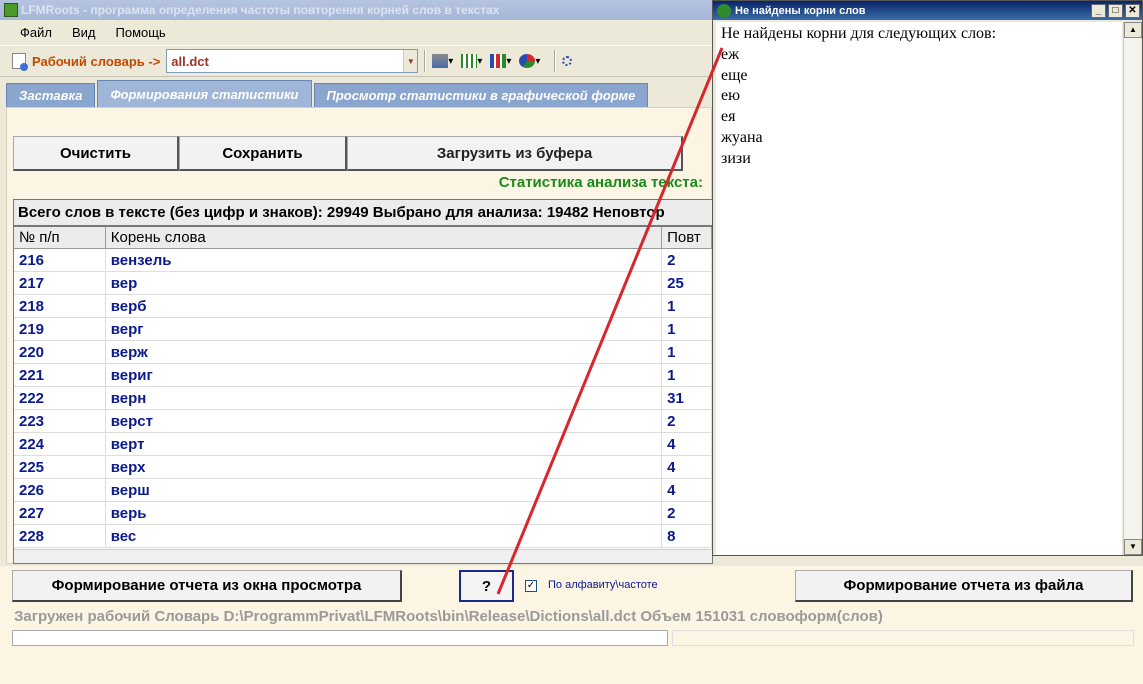 The width and height of the screenshot is (1143, 684). I want to click on row-root: вер, so click(384, 283).